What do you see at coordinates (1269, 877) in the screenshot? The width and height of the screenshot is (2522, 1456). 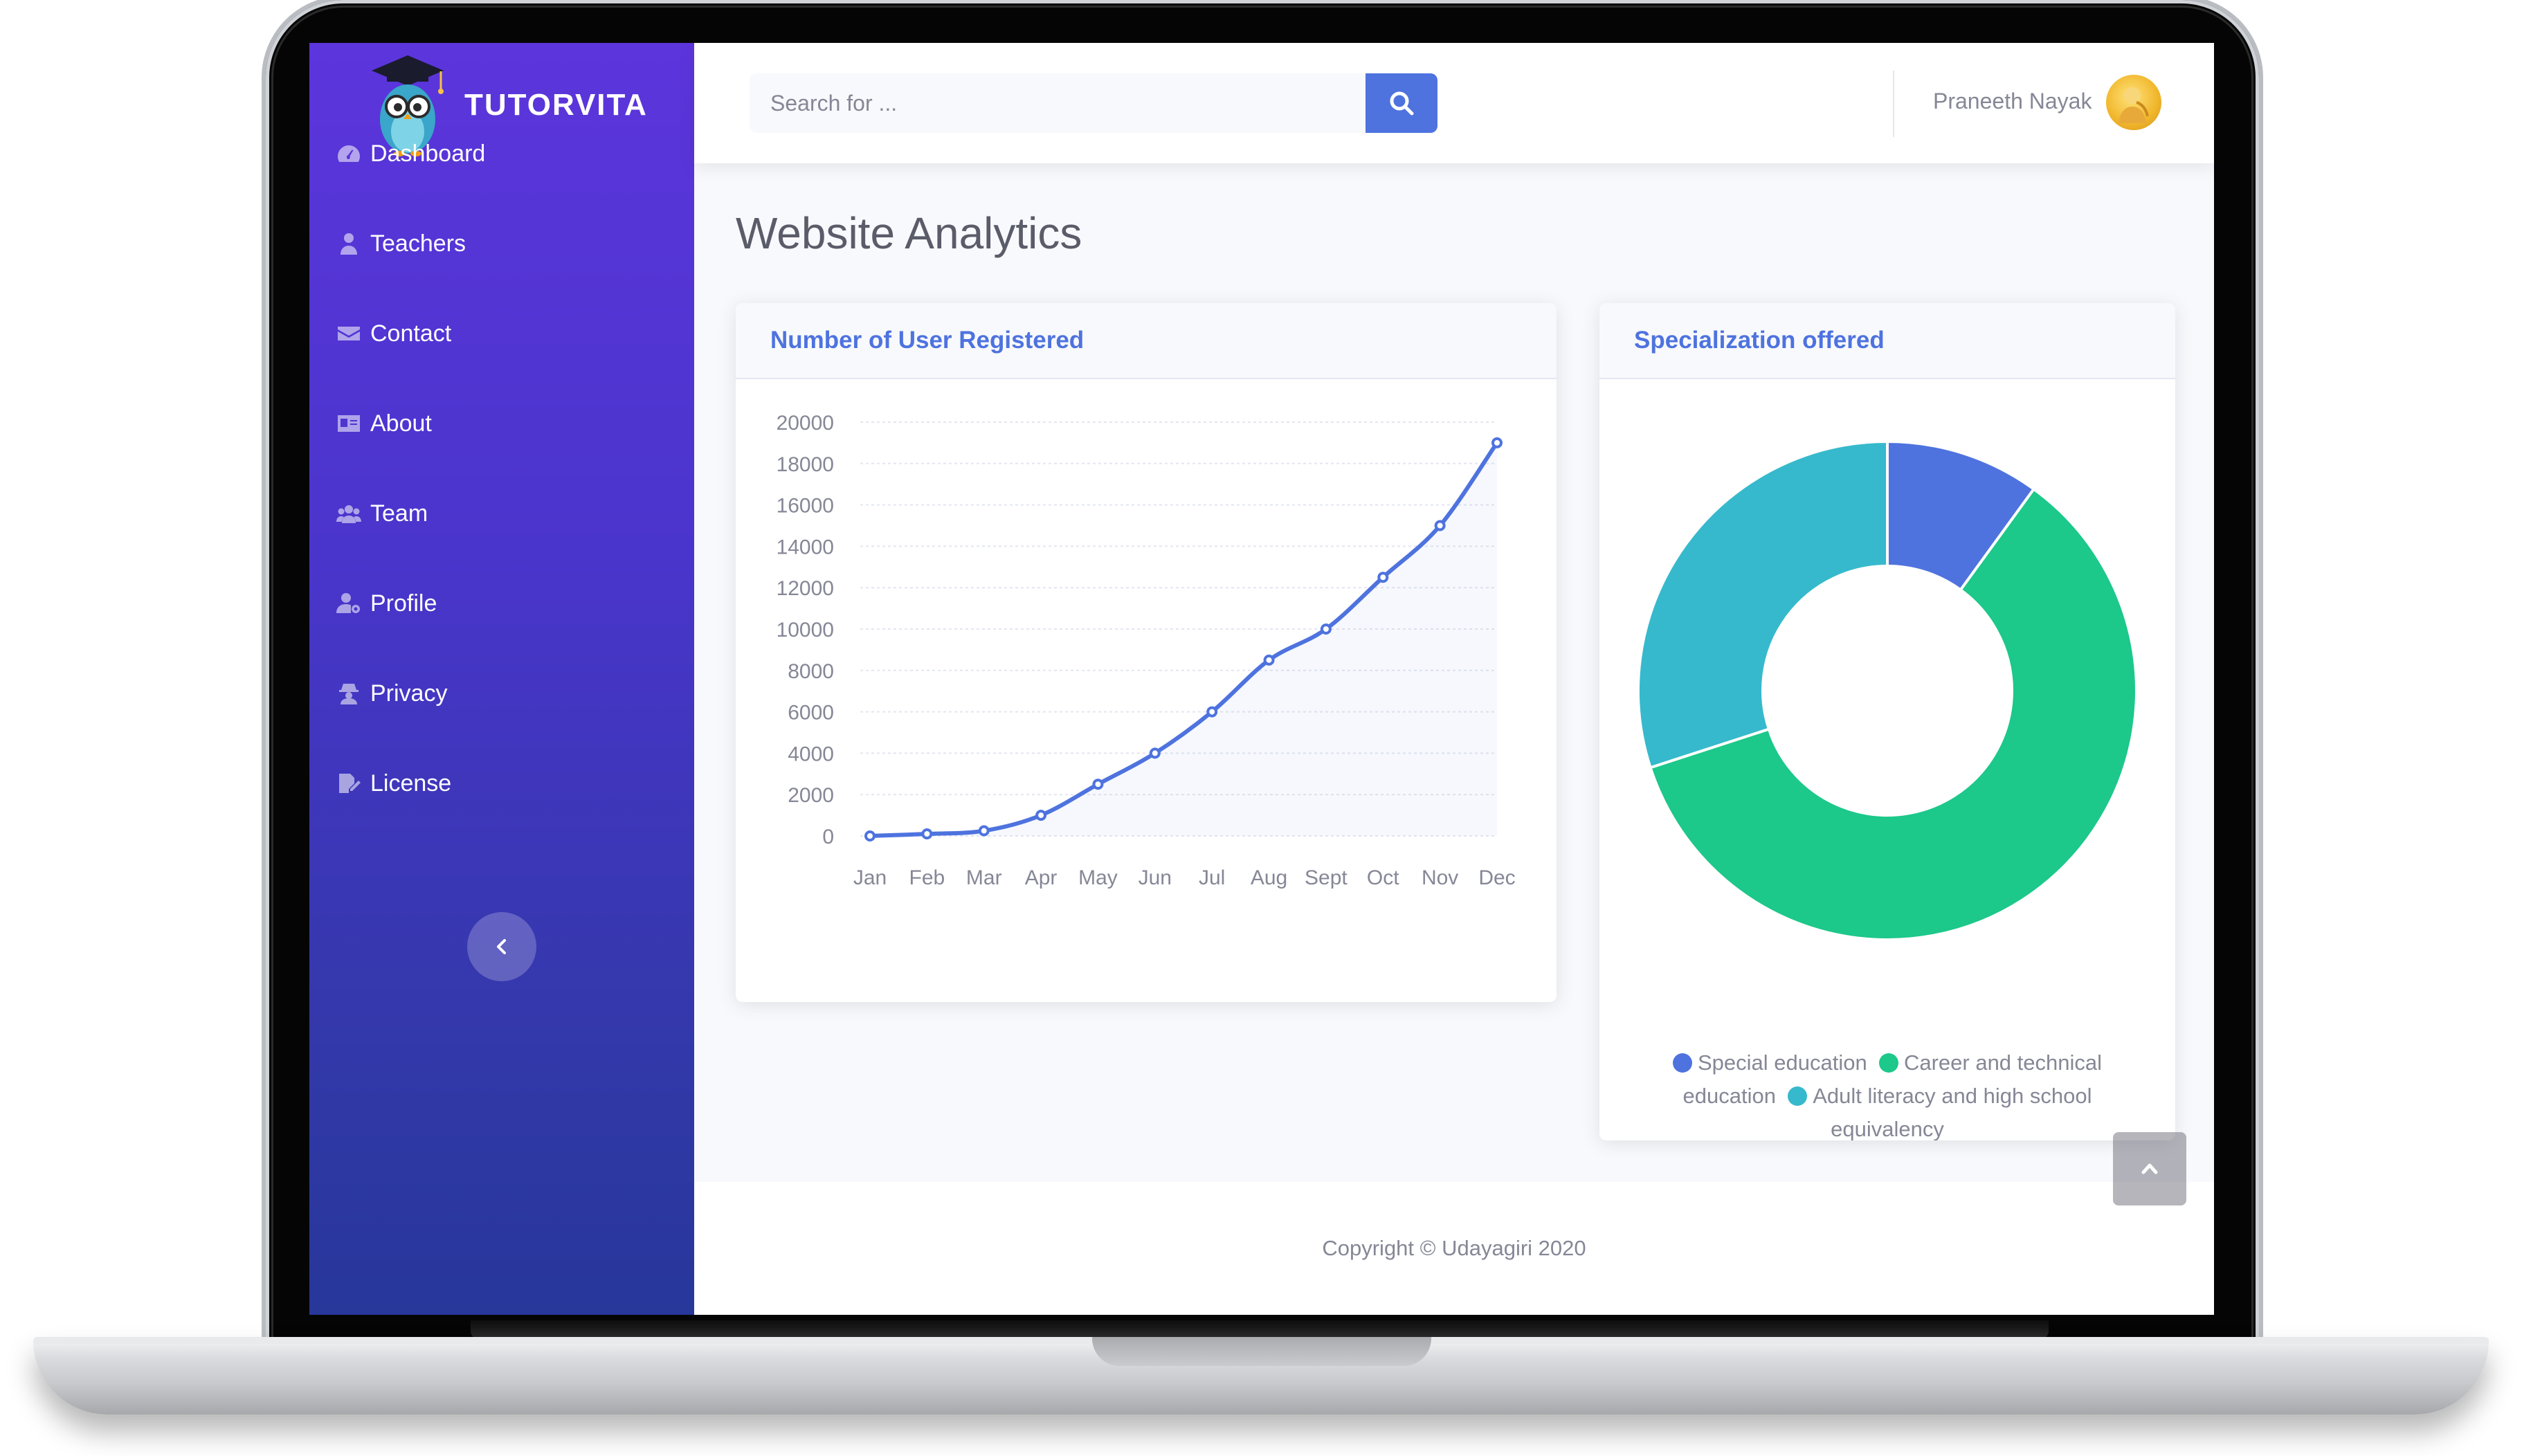 I see `x-tick-label: Aug` at bounding box center [1269, 877].